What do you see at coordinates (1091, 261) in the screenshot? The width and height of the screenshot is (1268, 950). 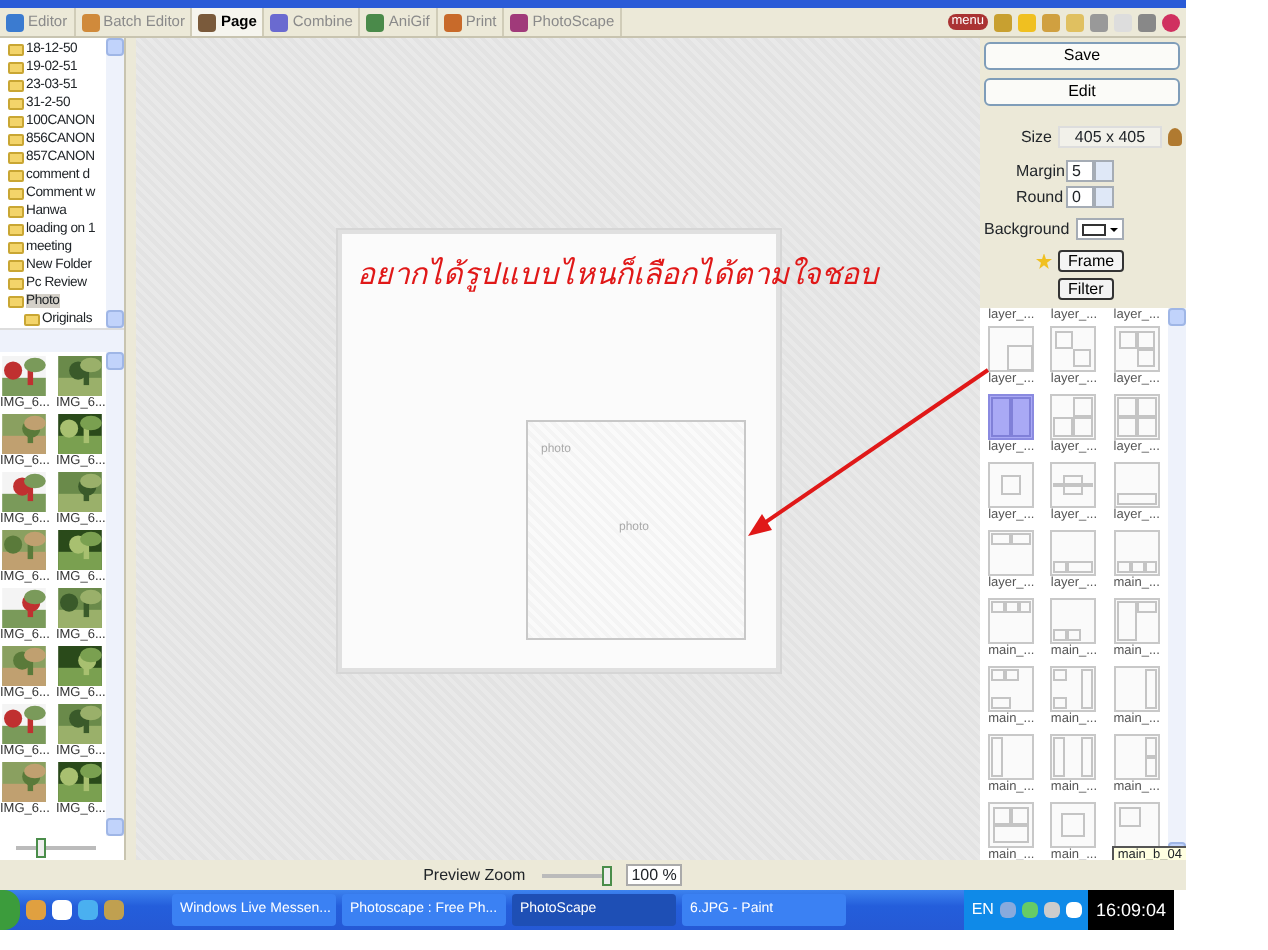 I see `frame-button: Frame` at bounding box center [1091, 261].